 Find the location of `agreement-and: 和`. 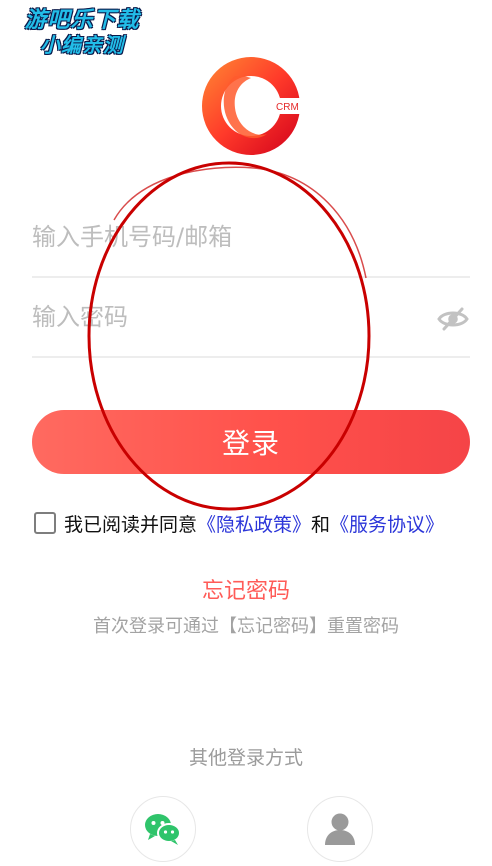

agreement-and: 和 is located at coordinates (321, 524).